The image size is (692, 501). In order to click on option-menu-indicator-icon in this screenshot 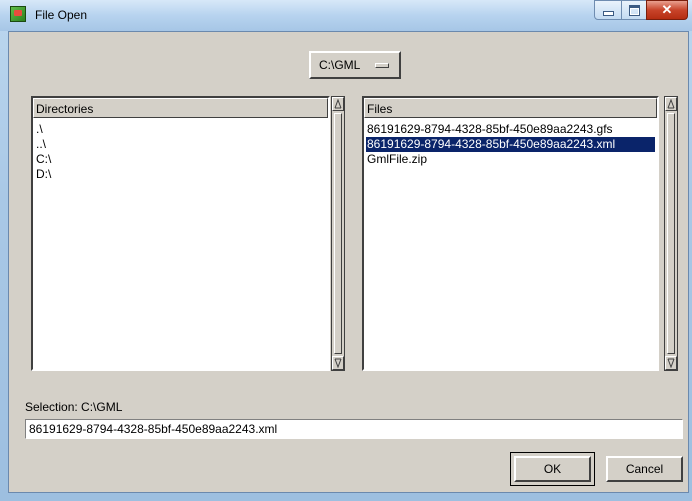, I will do `click(382, 65)`.